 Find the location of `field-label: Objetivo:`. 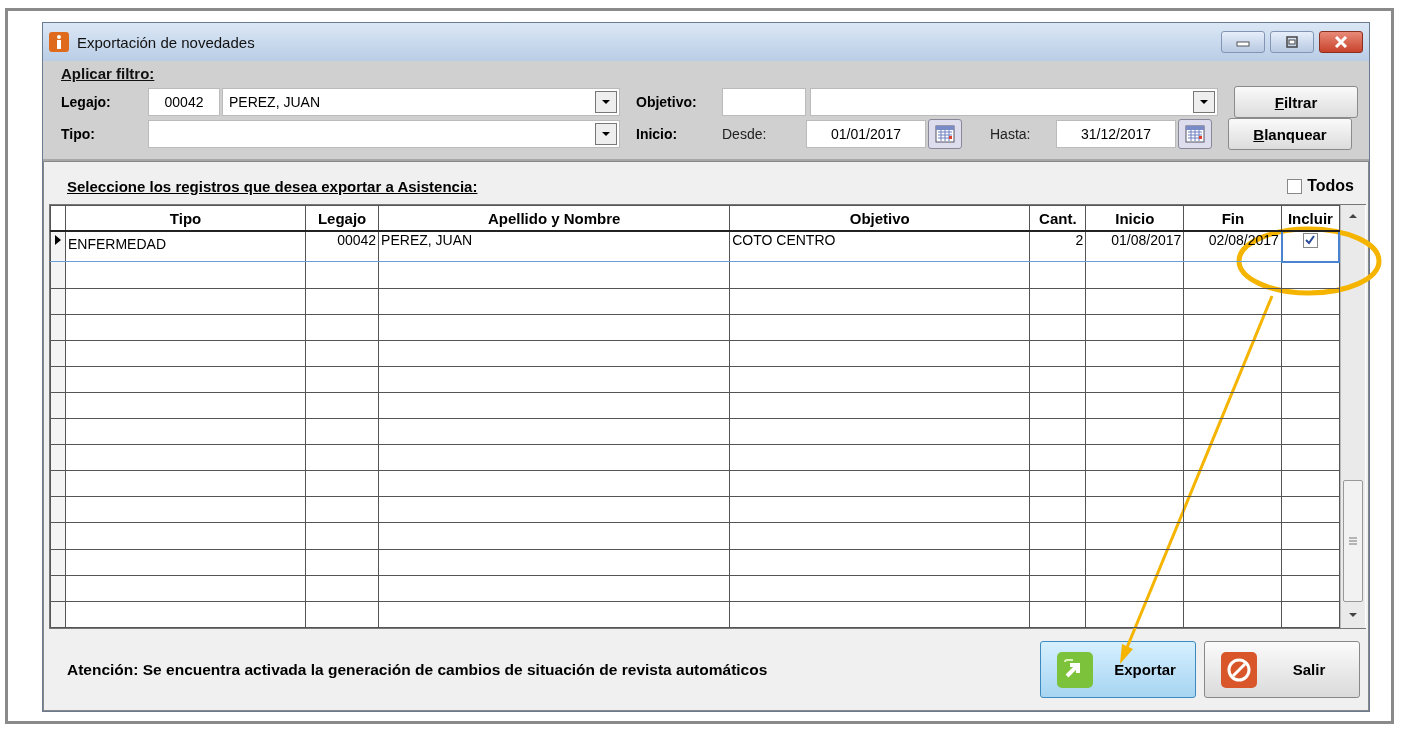

field-label: Objetivo: is located at coordinates (667, 102).